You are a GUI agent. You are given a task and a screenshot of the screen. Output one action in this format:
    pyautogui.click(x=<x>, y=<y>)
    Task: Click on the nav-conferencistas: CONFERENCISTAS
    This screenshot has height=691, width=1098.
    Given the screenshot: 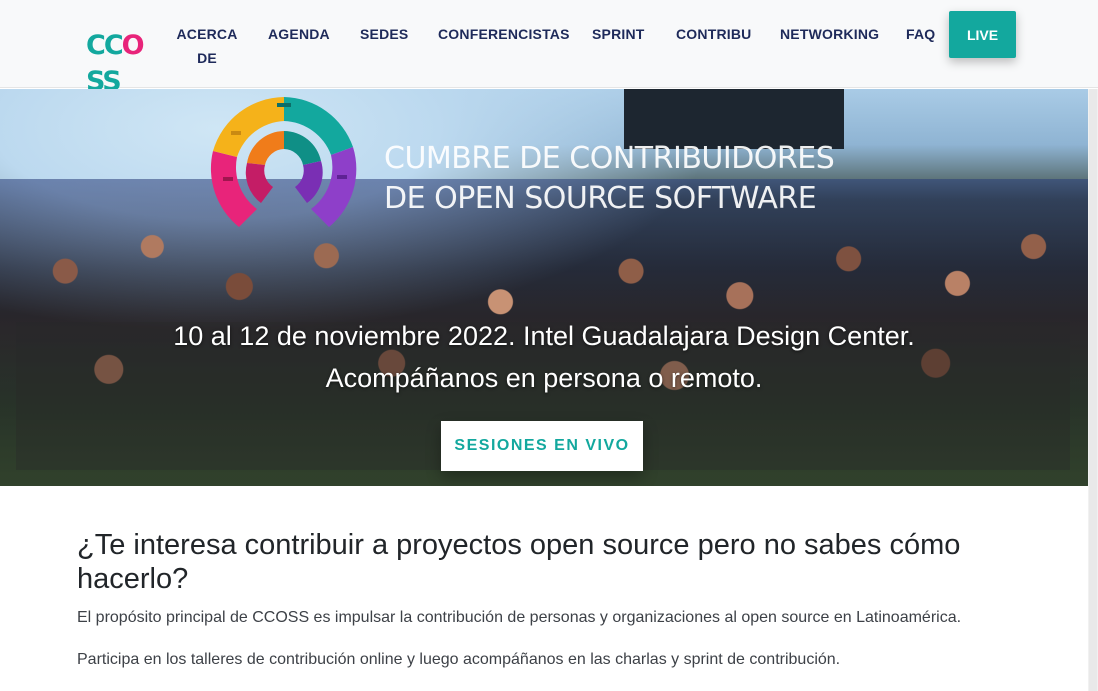 What is the action you would take?
    pyautogui.click(x=504, y=34)
    